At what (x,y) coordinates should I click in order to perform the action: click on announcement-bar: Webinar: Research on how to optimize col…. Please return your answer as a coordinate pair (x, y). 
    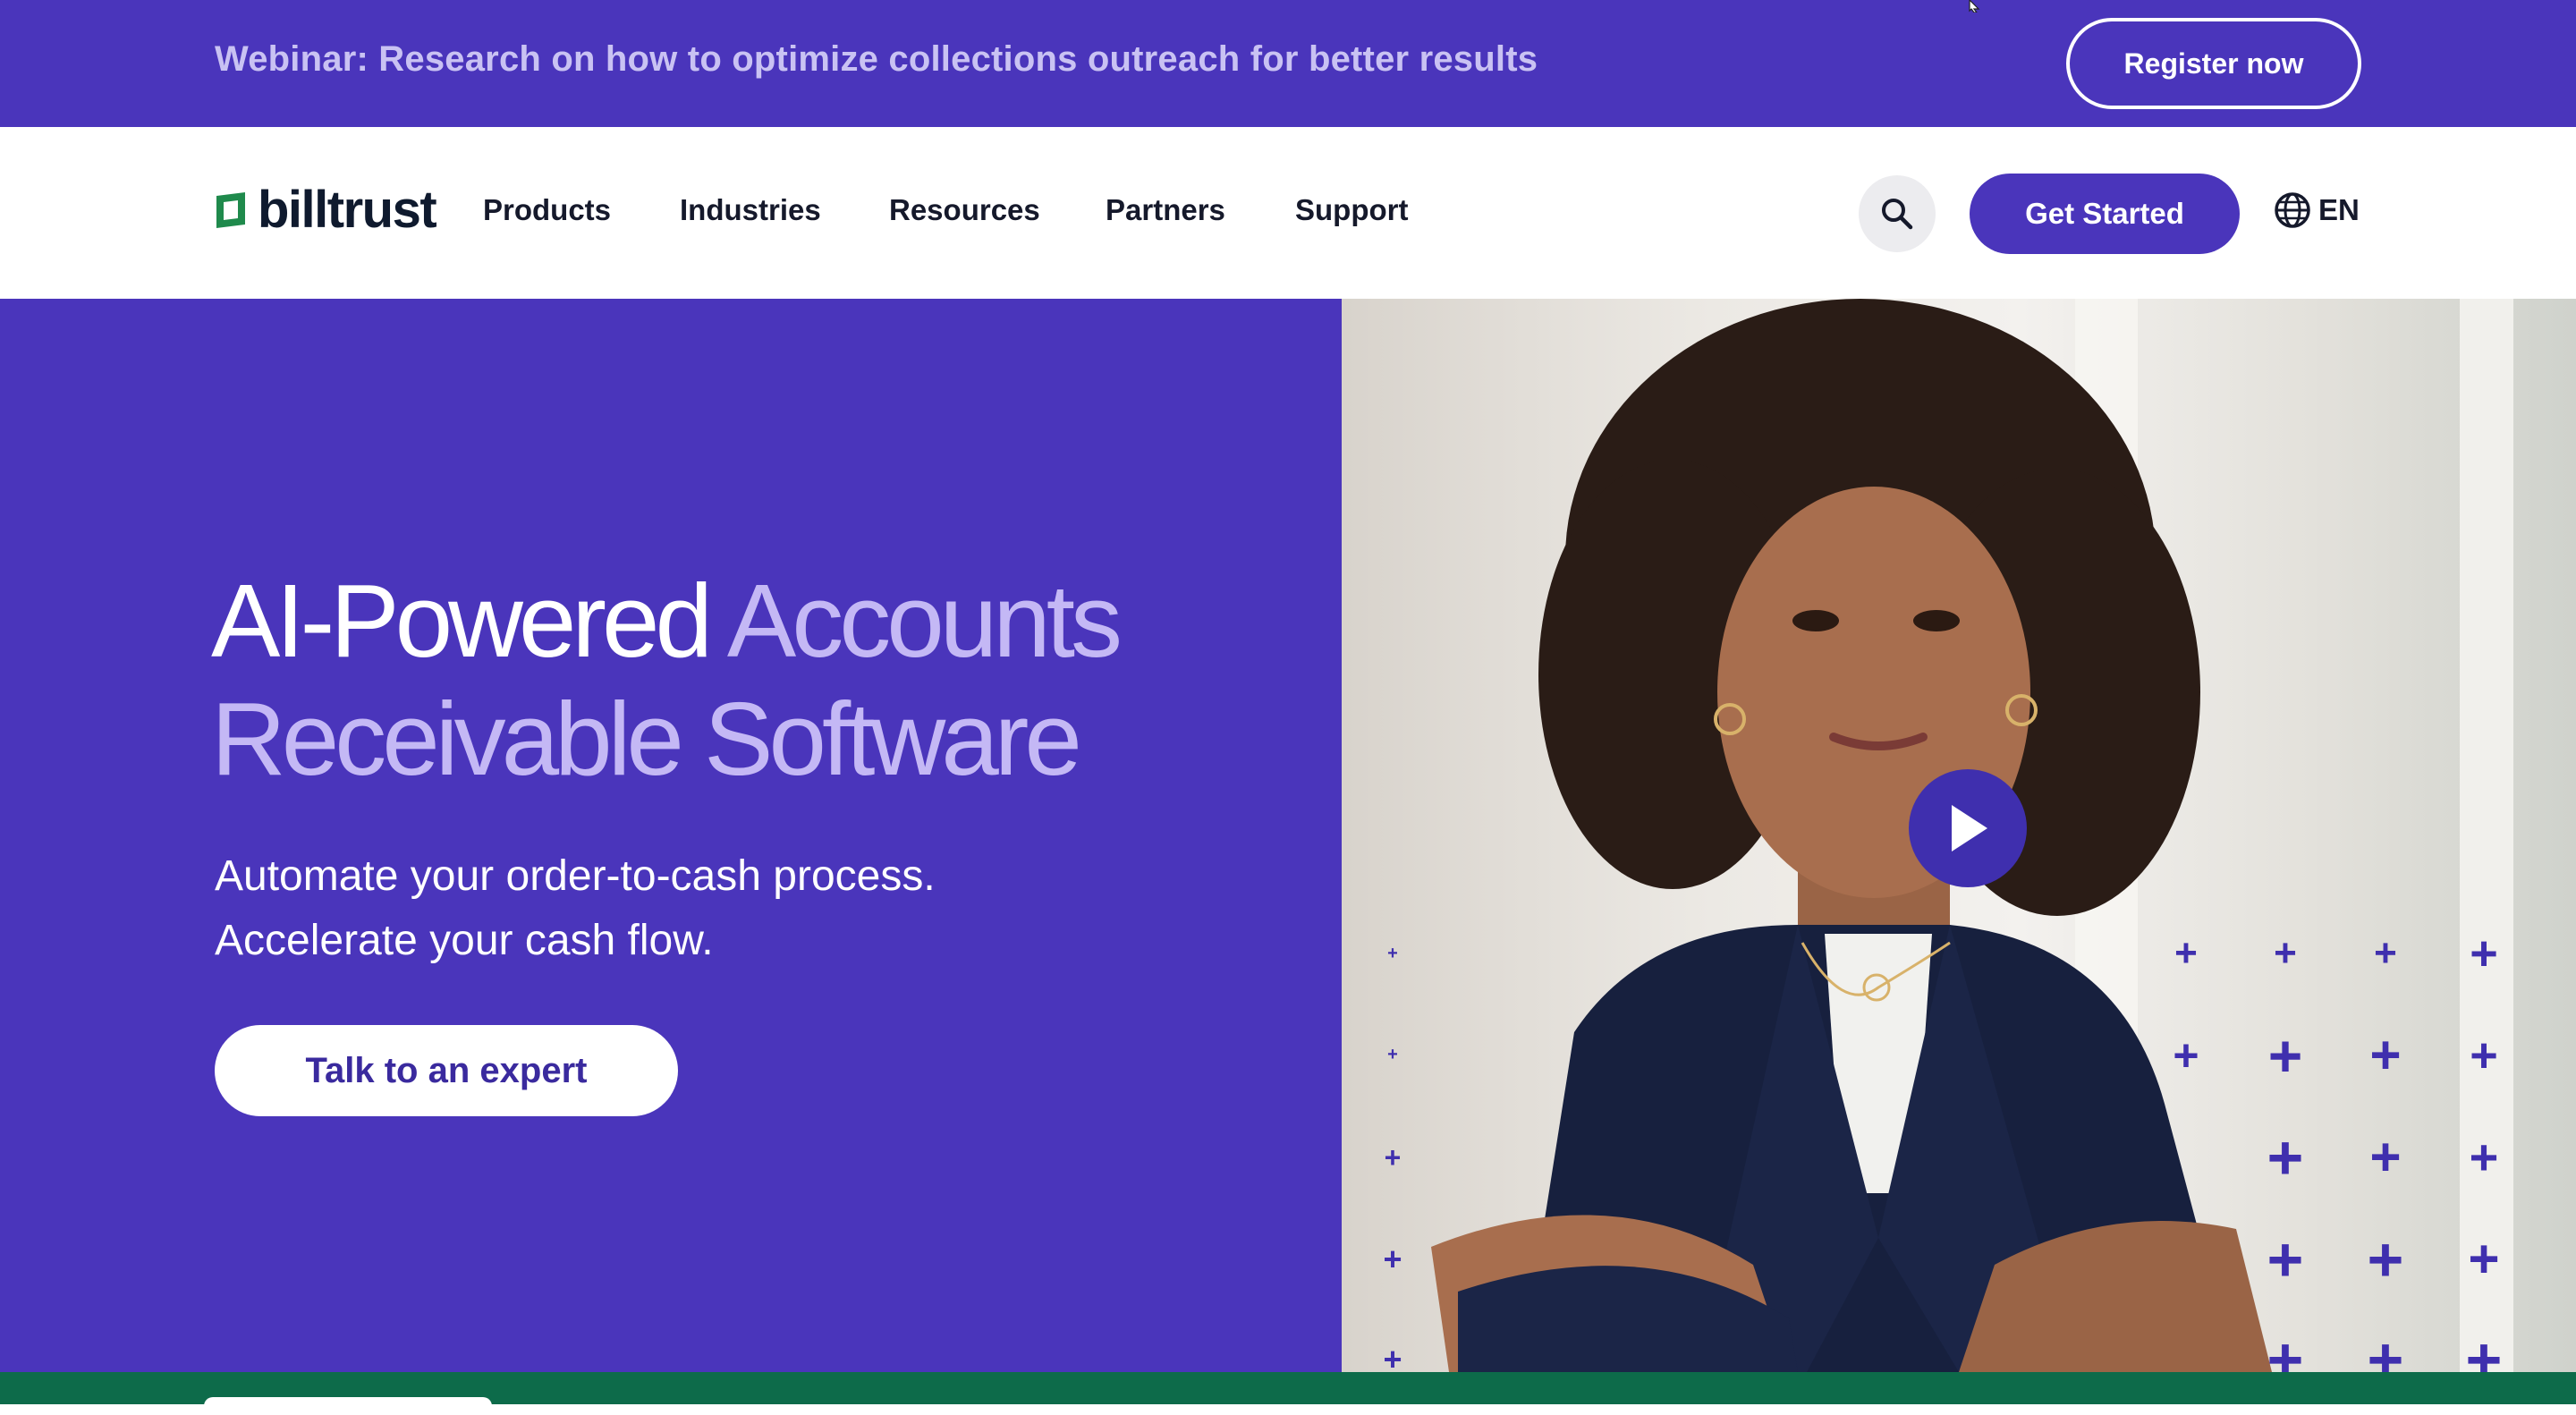
    Looking at the image, I should click on (1288, 64).